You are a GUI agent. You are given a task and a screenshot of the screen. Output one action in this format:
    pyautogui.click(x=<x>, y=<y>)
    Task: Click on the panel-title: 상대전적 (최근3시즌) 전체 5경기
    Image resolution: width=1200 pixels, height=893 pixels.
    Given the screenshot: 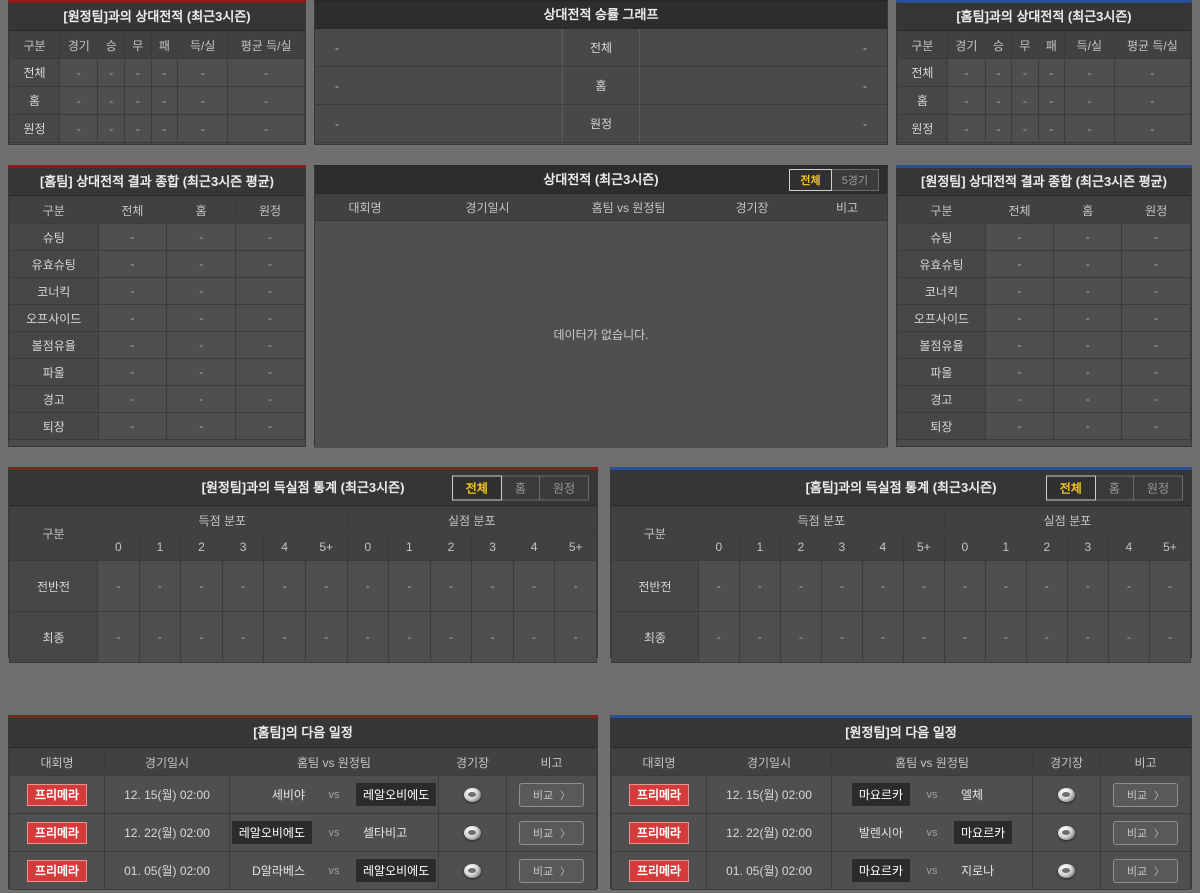 What is the action you would take?
    pyautogui.click(x=601, y=180)
    